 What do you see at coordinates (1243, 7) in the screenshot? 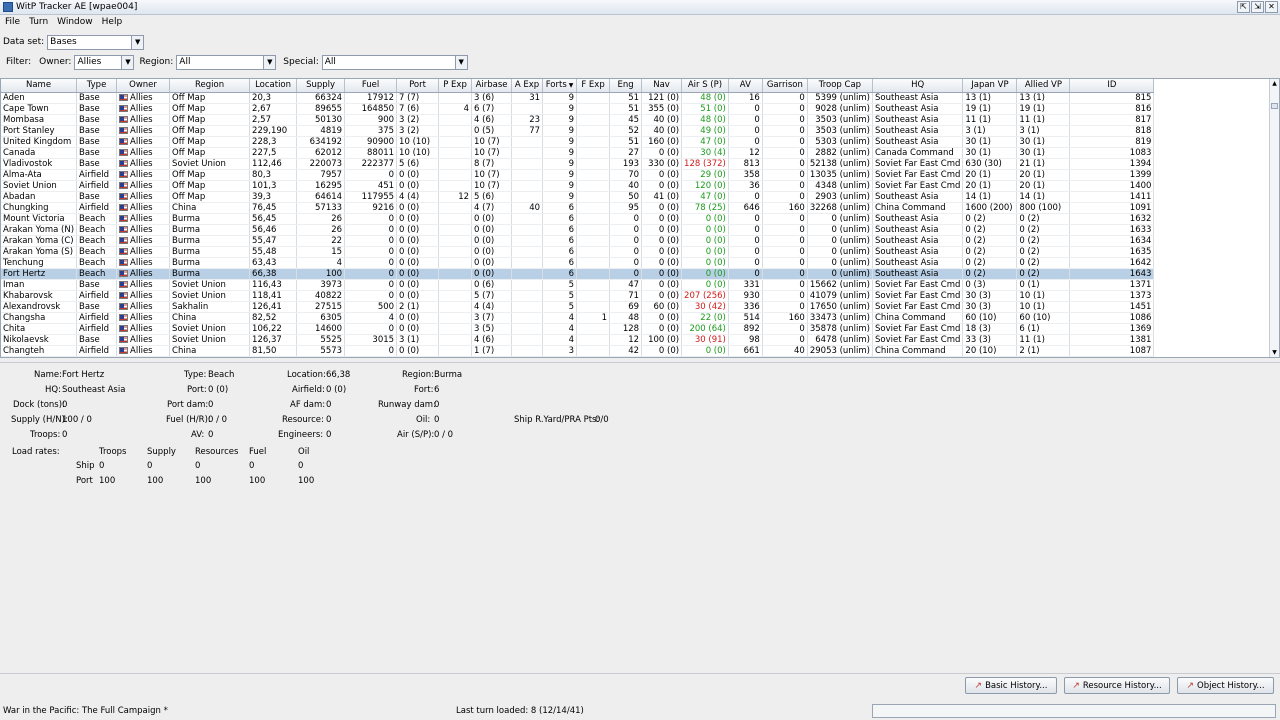
I see `restore-icon: ⇱` at bounding box center [1243, 7].